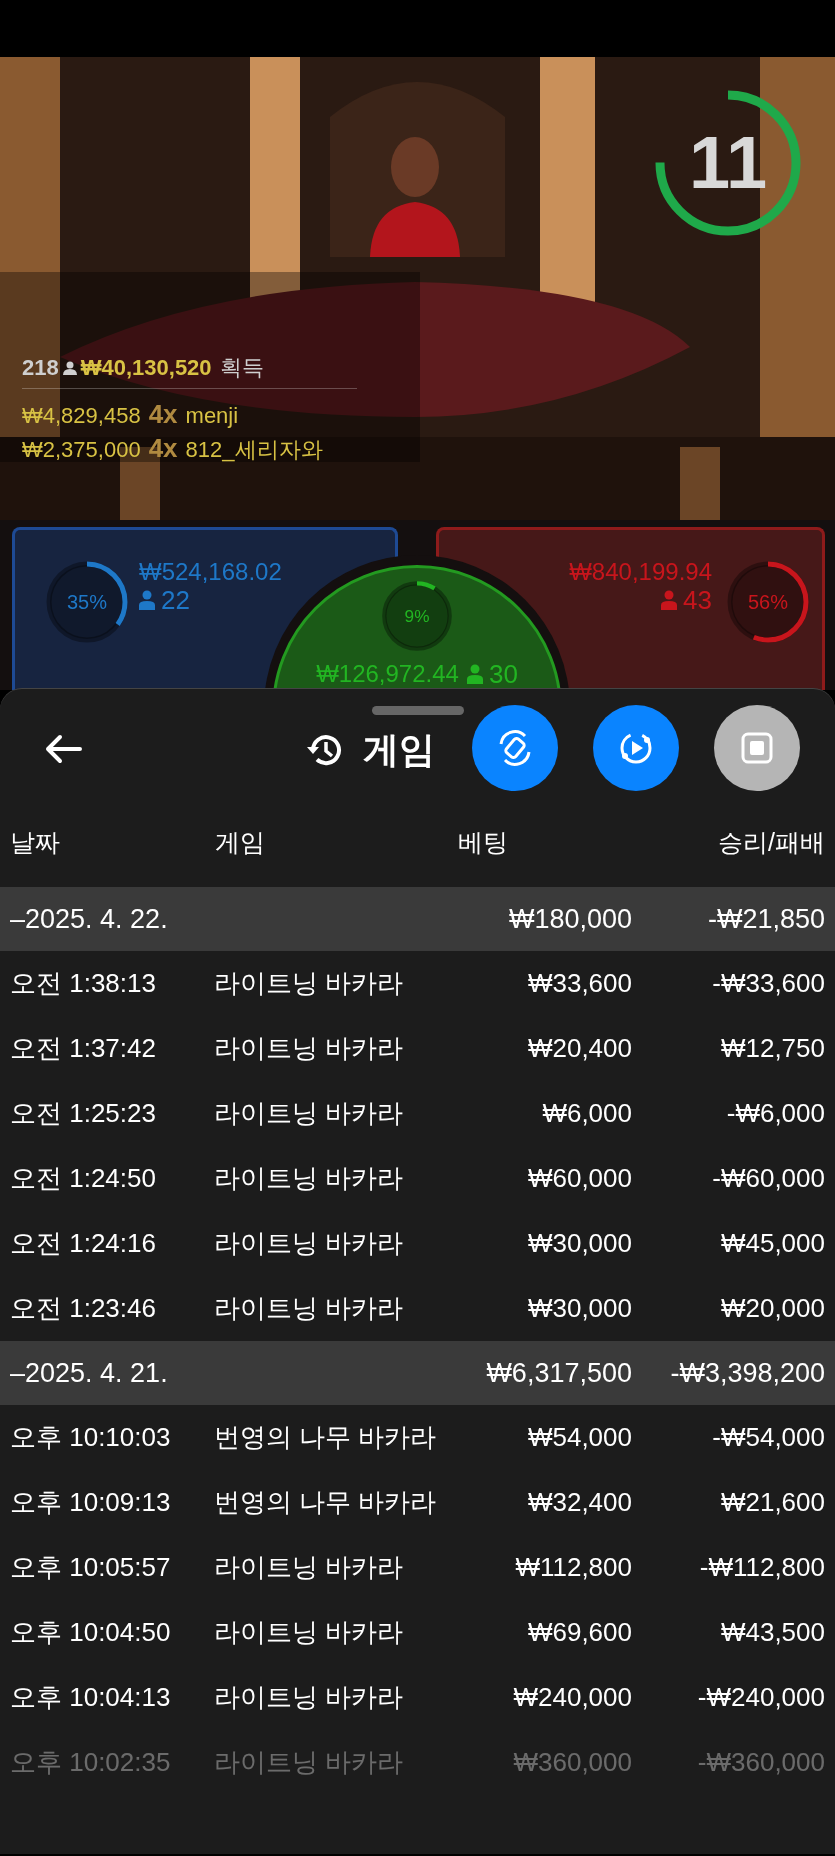 Image resolution: width=835 pixels, height=1856 pixels. What do you see at coordinates (762, 1567) in the screenshot?
I see `result-amount: -₩112,800` at bounding box center [762, 1567].